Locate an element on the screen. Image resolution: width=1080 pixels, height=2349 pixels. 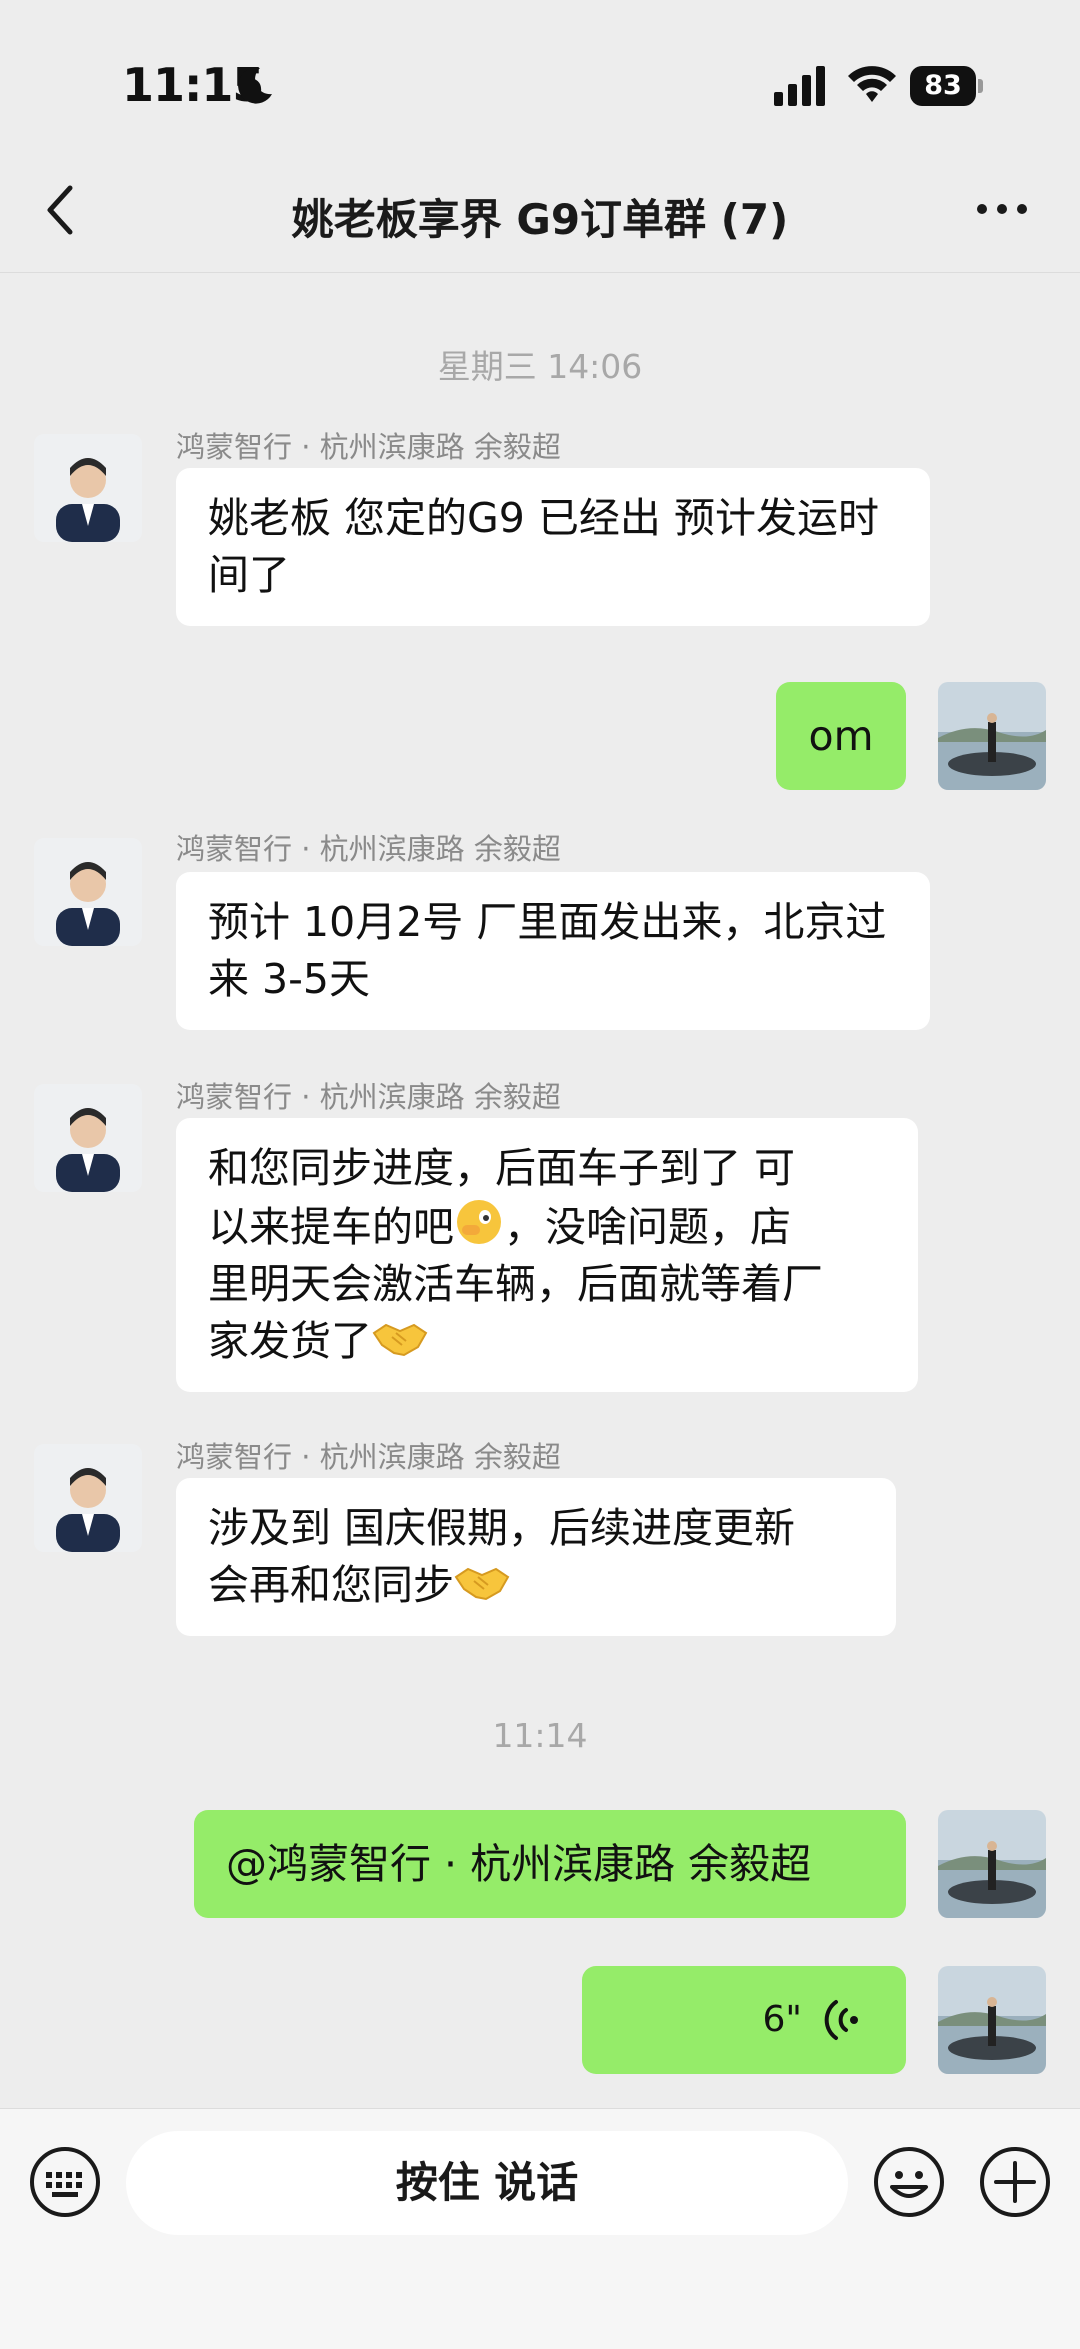
signal-icon is located at coordinates (799, 86).